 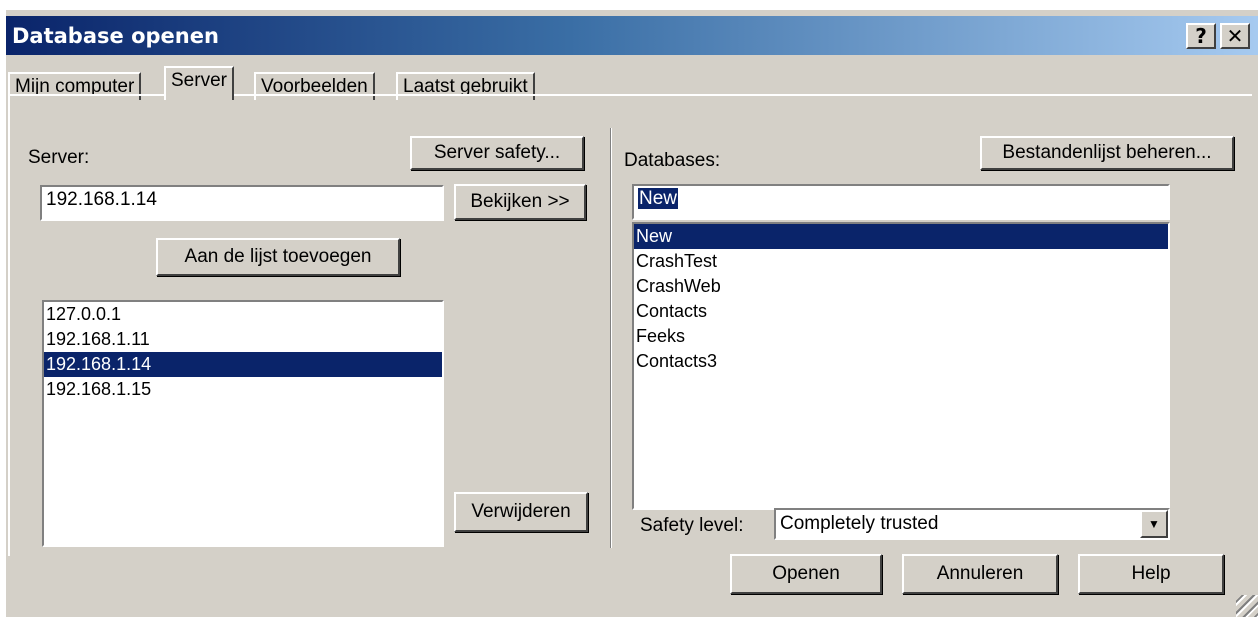 I want to click on close-icon: ✕, so click(x=1235, y=36).